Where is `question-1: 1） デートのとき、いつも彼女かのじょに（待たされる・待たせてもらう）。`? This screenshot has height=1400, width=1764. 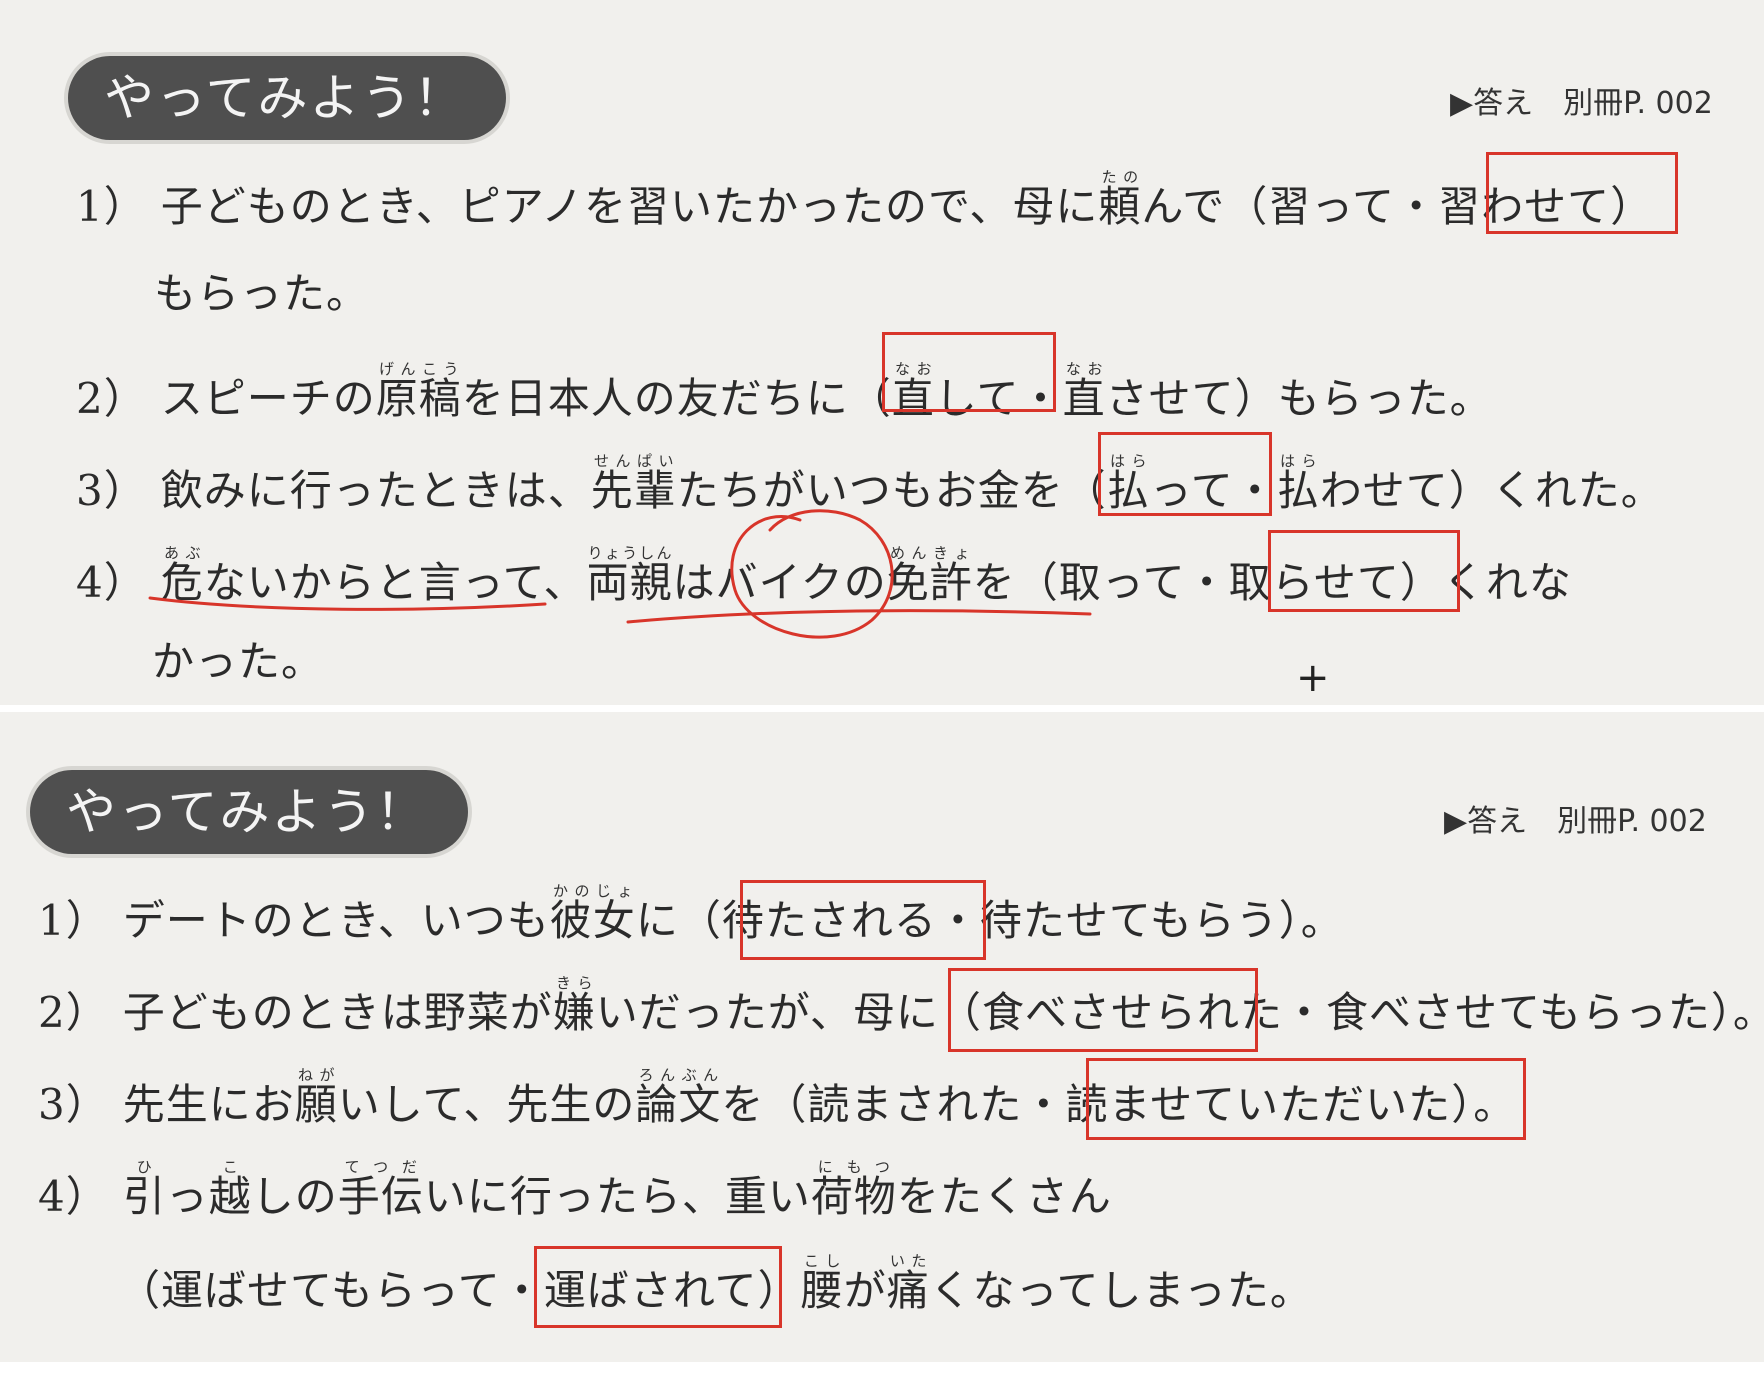
question-1: 1） デートのとき、いつも彼女かのじょに（待たされる・待たせてもらう）。 is located at coordinates (691, 913).